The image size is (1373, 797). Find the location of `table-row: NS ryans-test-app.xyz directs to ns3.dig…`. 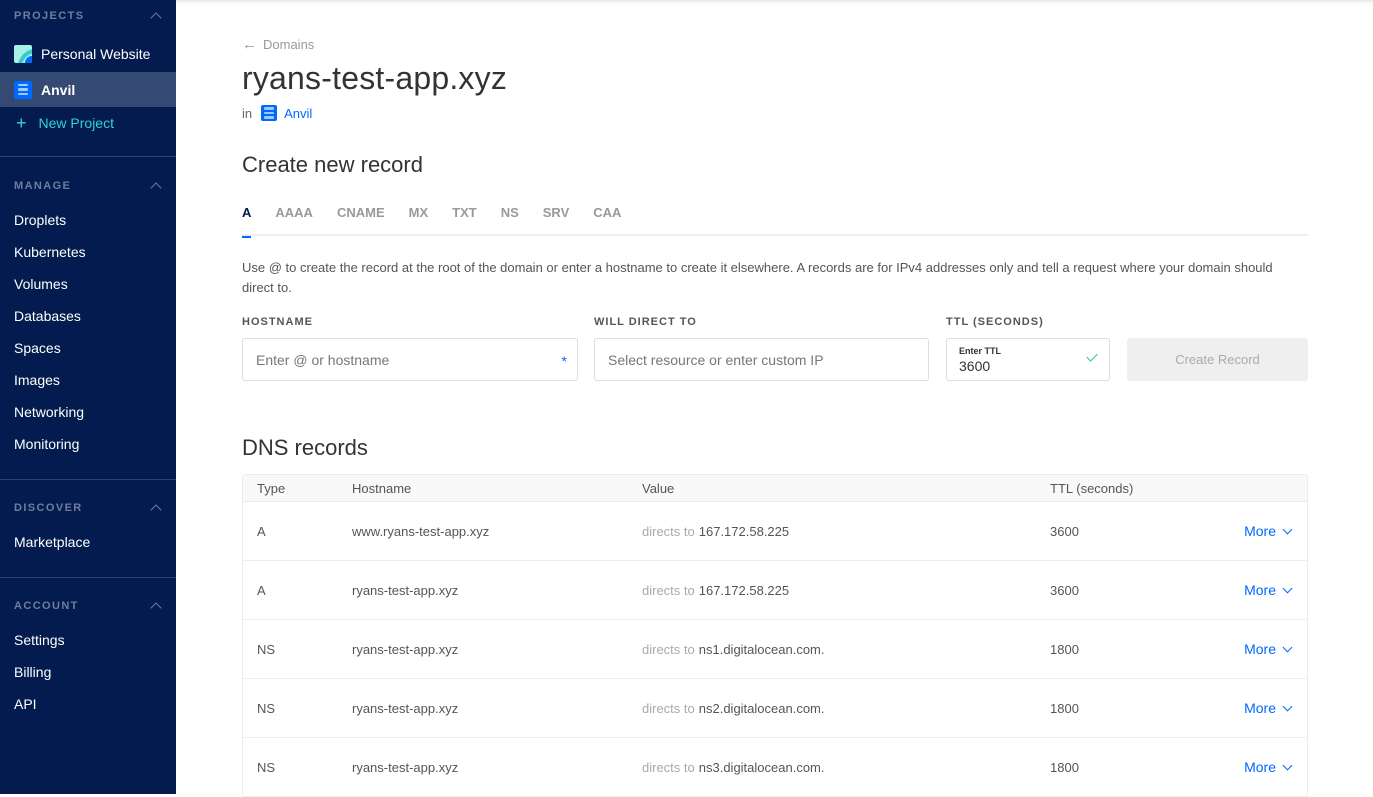

table-row: NS ryans-test-app.xyz directs to ns3.dig… is located at coordinates (775, 767).